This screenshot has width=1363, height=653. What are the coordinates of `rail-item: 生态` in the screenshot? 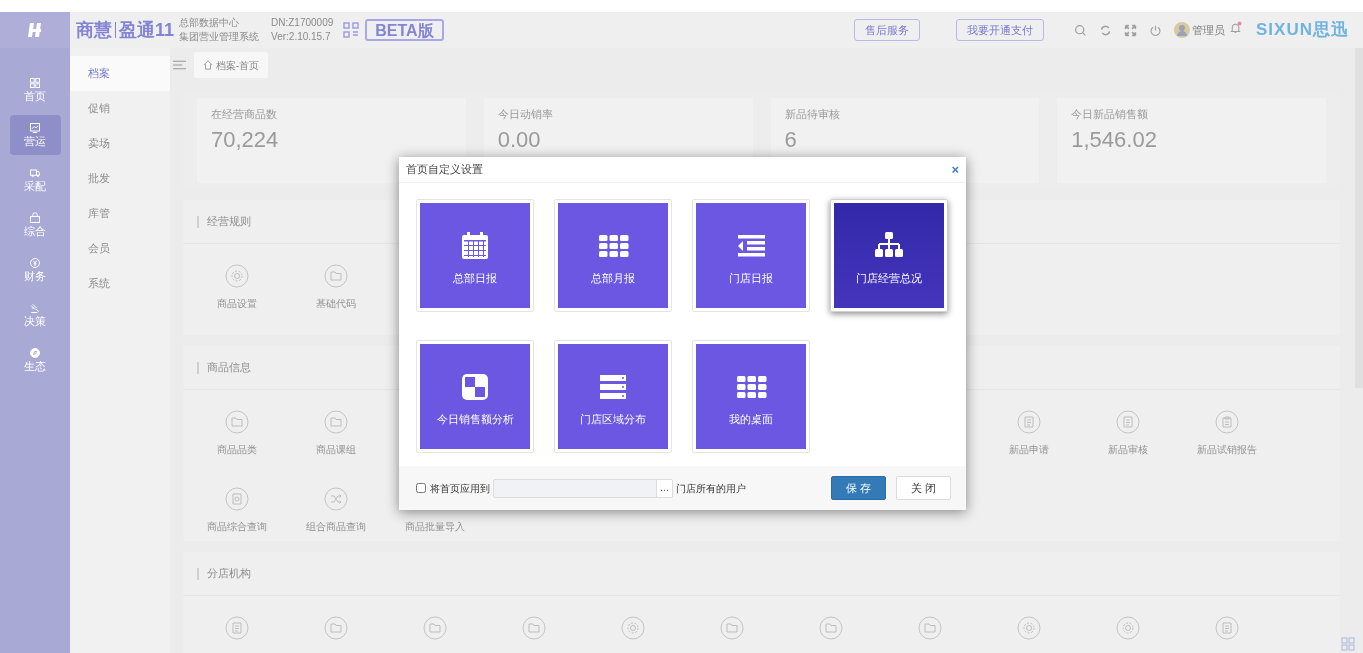 It's located at (35, 360).